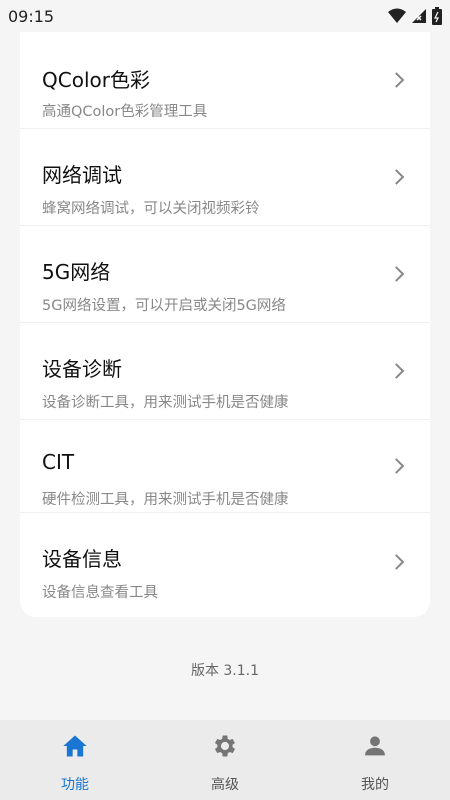  I want to click on nav-label: 功能, so click(75, 785).